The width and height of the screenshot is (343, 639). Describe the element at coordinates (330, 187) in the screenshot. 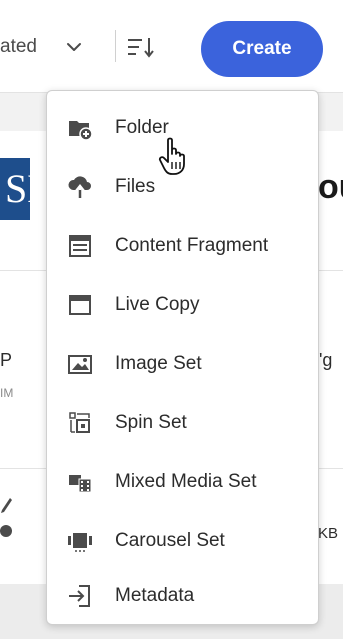

I see `asset-title: ou` at that location.